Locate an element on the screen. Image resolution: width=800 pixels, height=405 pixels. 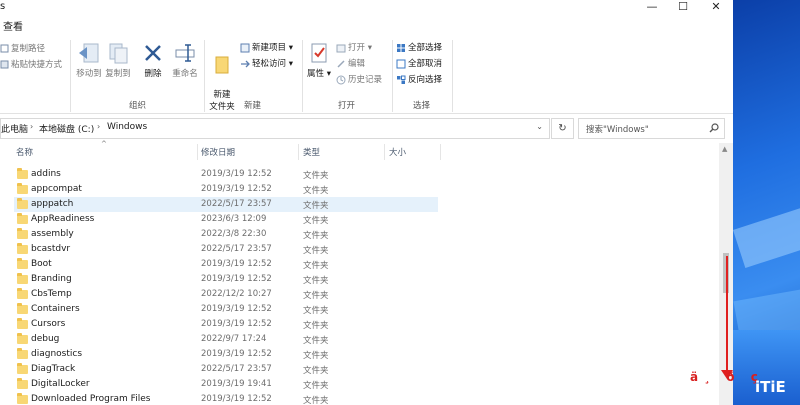
open-icon is located at coordinates (341, 48).